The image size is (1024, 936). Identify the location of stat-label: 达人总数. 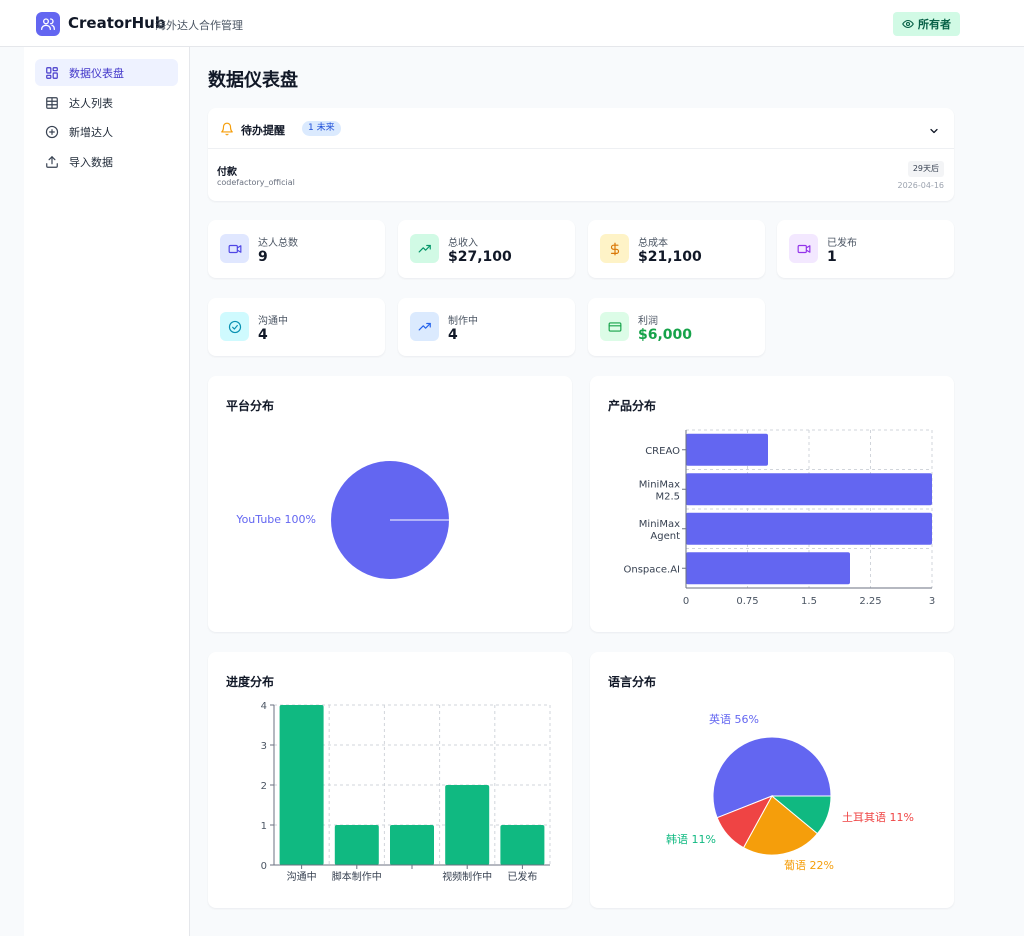
(278, 243).